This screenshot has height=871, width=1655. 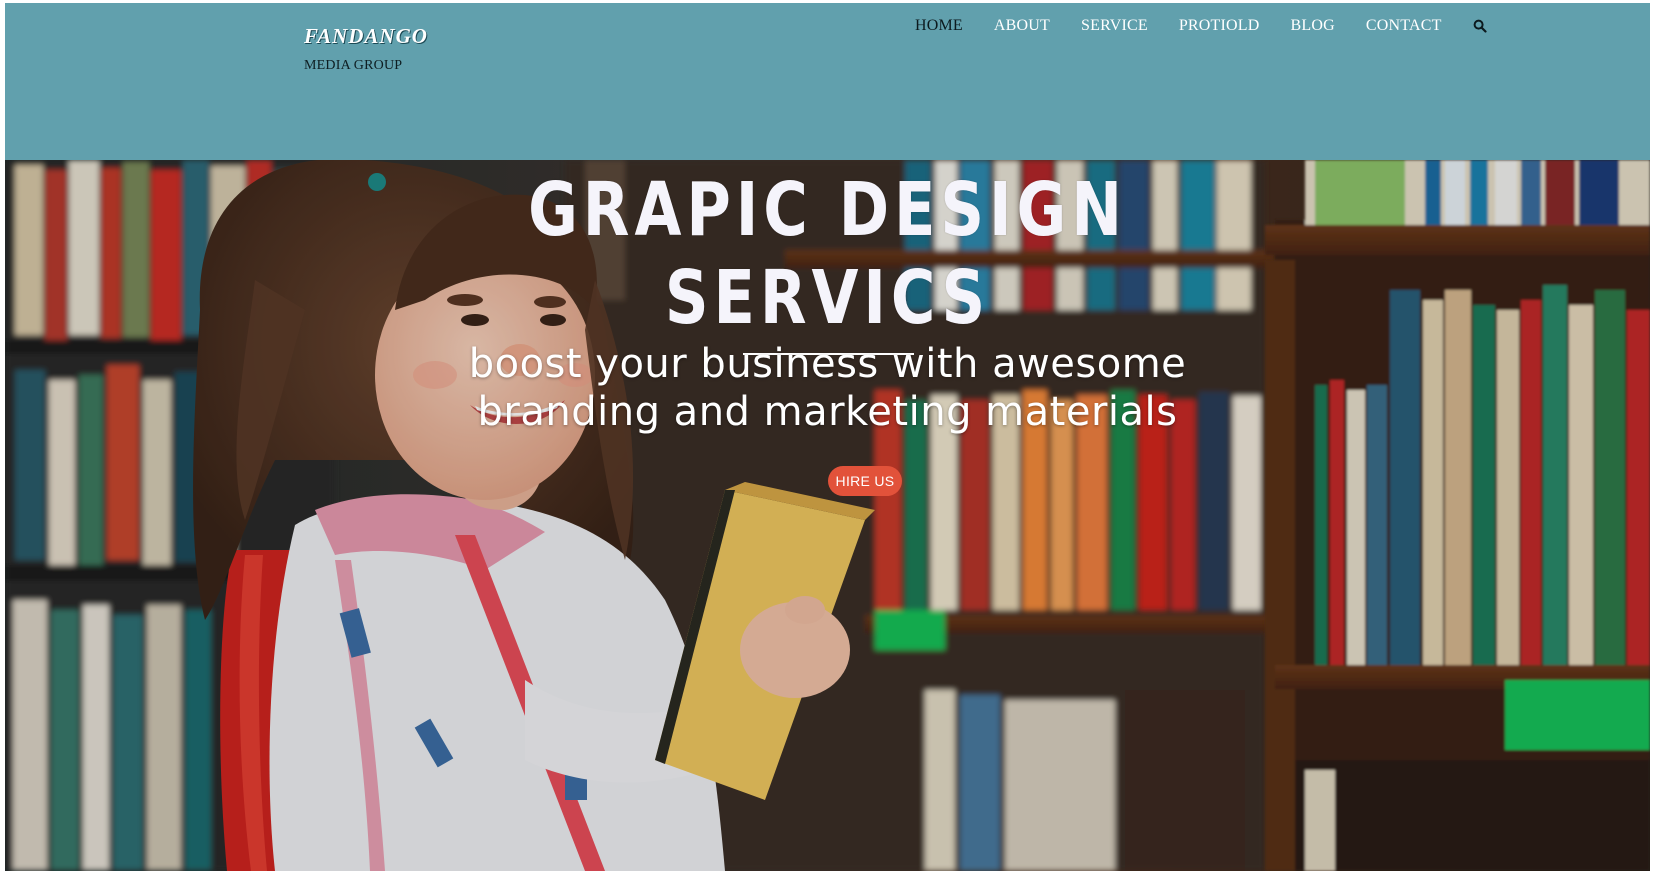 What do you see at coordinates (827, 298) in the screenshot?
I see `hero-title-line2: SERVICS` at bounding box center [827, 298].